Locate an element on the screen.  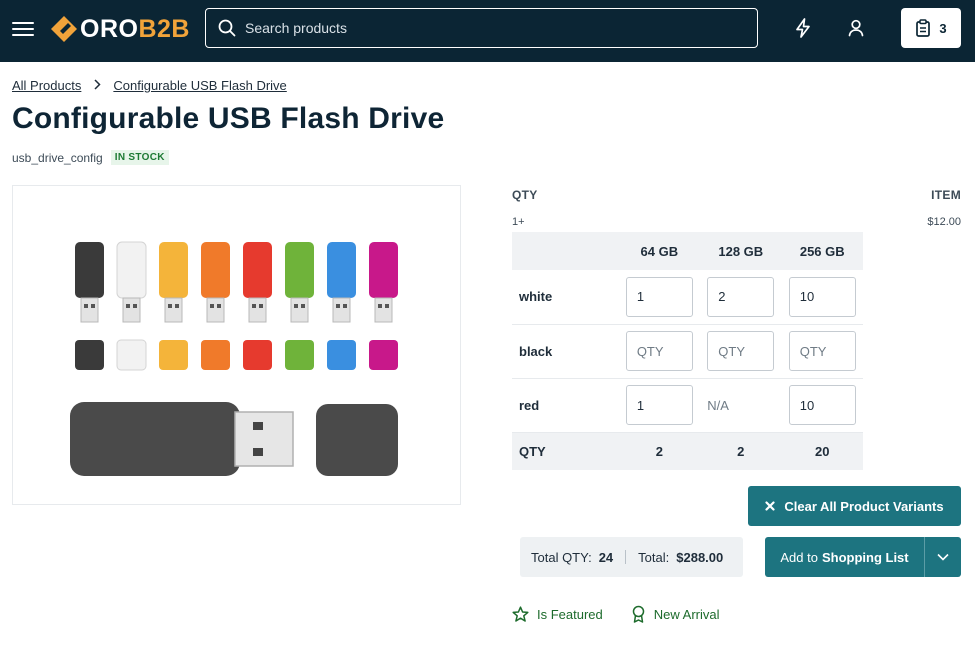
shopping-list-count: 3 is located at coordinates (943, 28).